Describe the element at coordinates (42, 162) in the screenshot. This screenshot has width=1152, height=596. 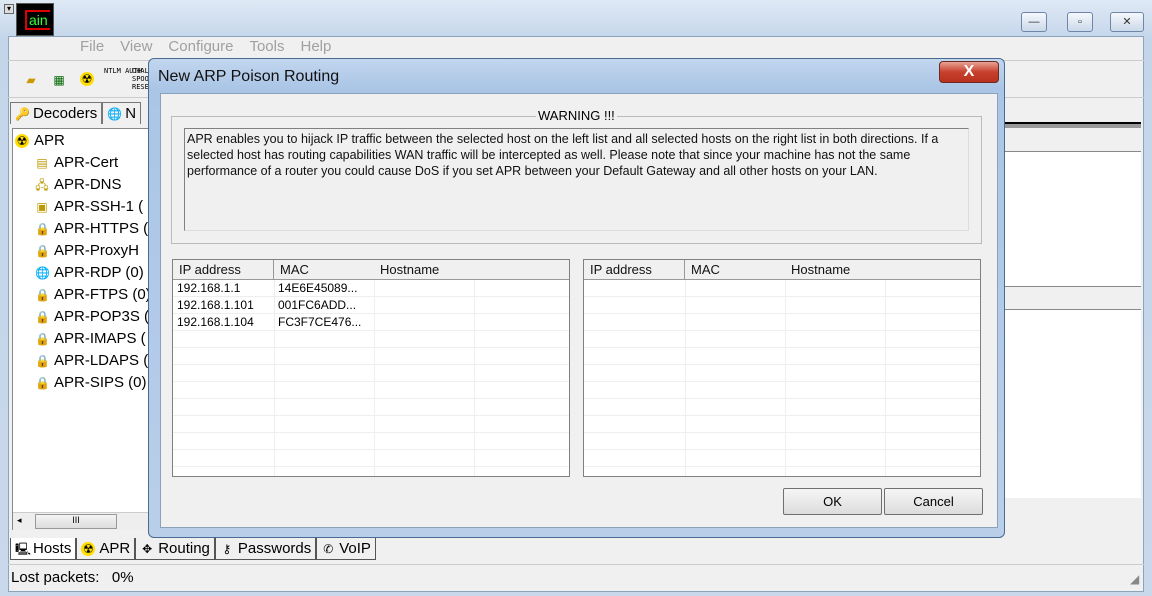
I see `certificate-icon: ▤` at that location.